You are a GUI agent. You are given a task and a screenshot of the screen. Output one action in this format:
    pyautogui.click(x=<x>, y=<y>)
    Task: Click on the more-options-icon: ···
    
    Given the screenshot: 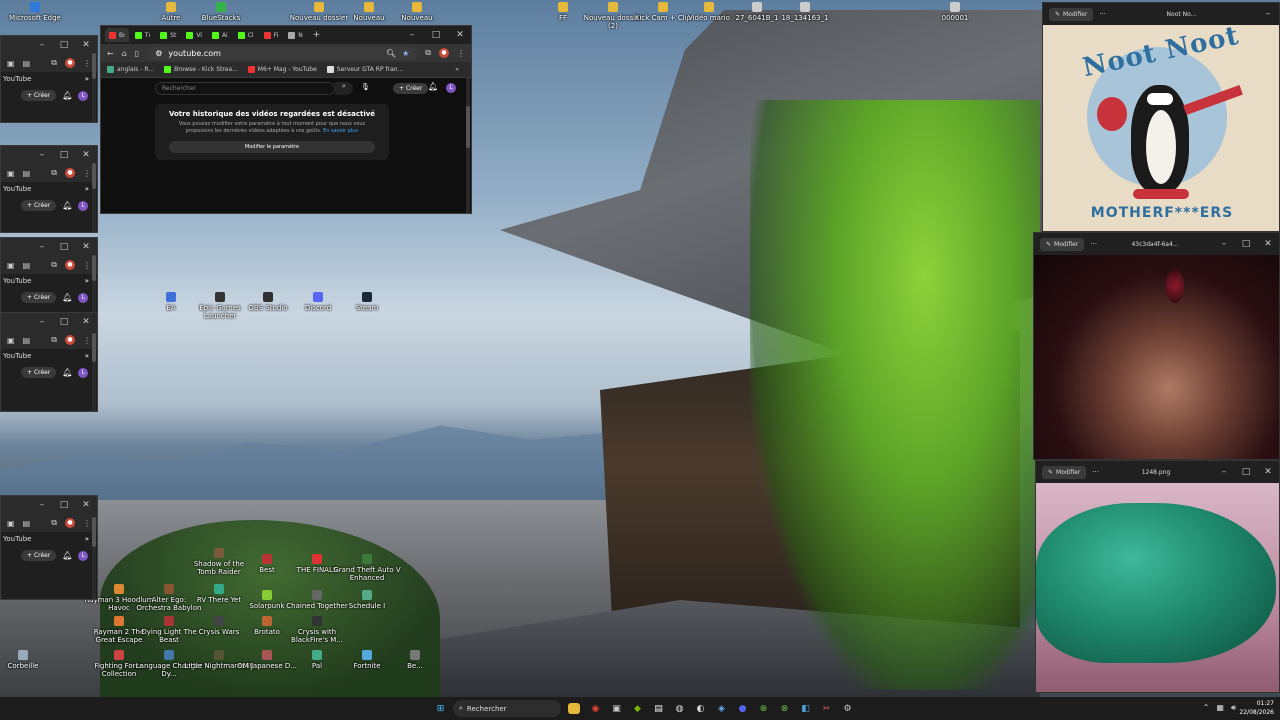 What is the action you would take?
    pyautogui.click(x=1102, y=14)
    